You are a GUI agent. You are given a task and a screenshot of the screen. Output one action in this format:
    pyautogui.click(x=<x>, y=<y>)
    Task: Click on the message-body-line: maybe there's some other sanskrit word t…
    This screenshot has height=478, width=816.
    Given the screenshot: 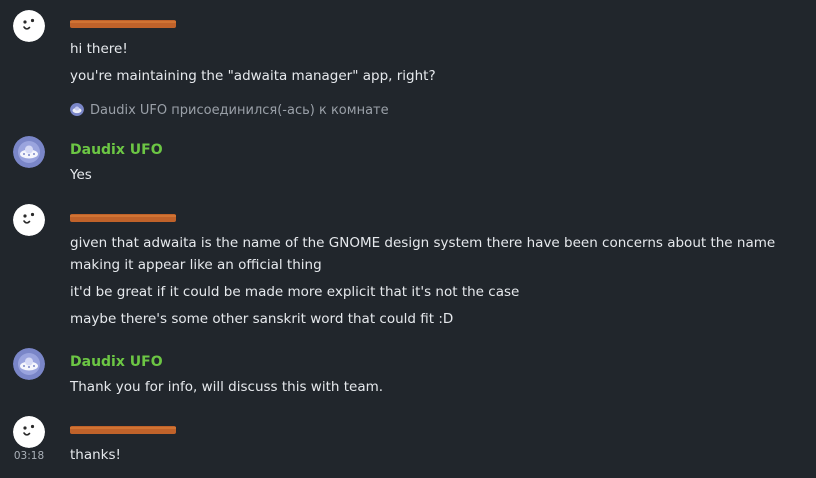 What is the action you would take?
    pyautogui.click(x=262, y=319)
    